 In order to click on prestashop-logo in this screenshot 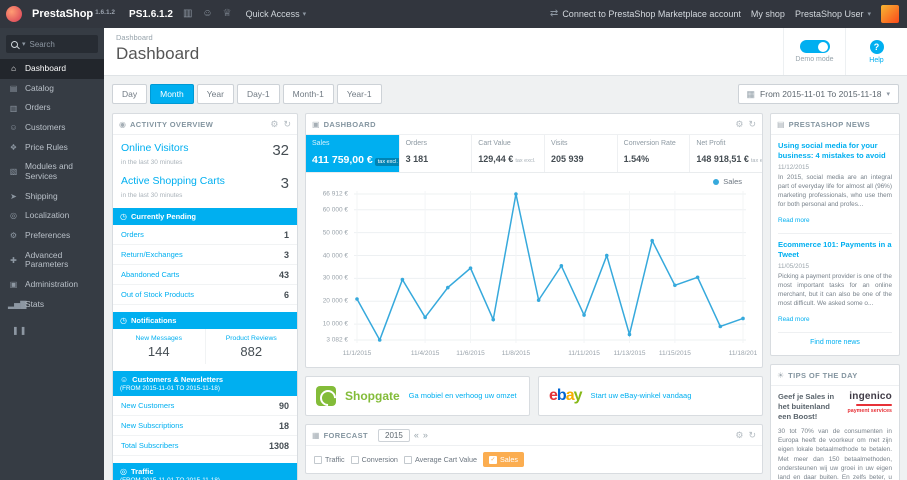, I will do `click(14, 14)`.